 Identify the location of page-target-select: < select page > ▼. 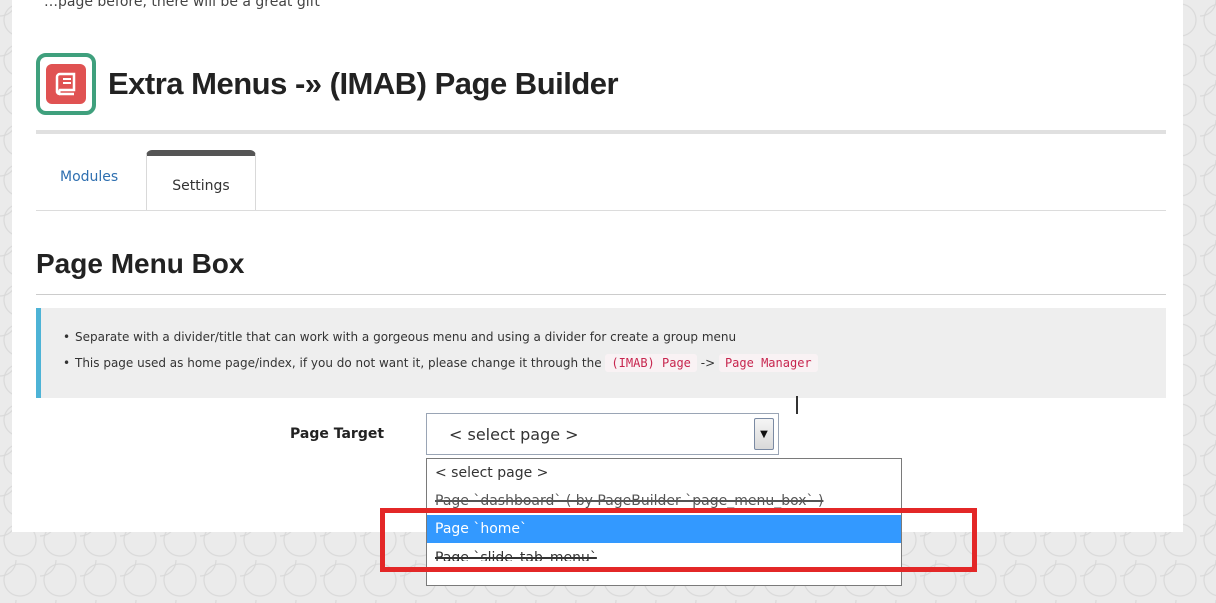
(602, 434).